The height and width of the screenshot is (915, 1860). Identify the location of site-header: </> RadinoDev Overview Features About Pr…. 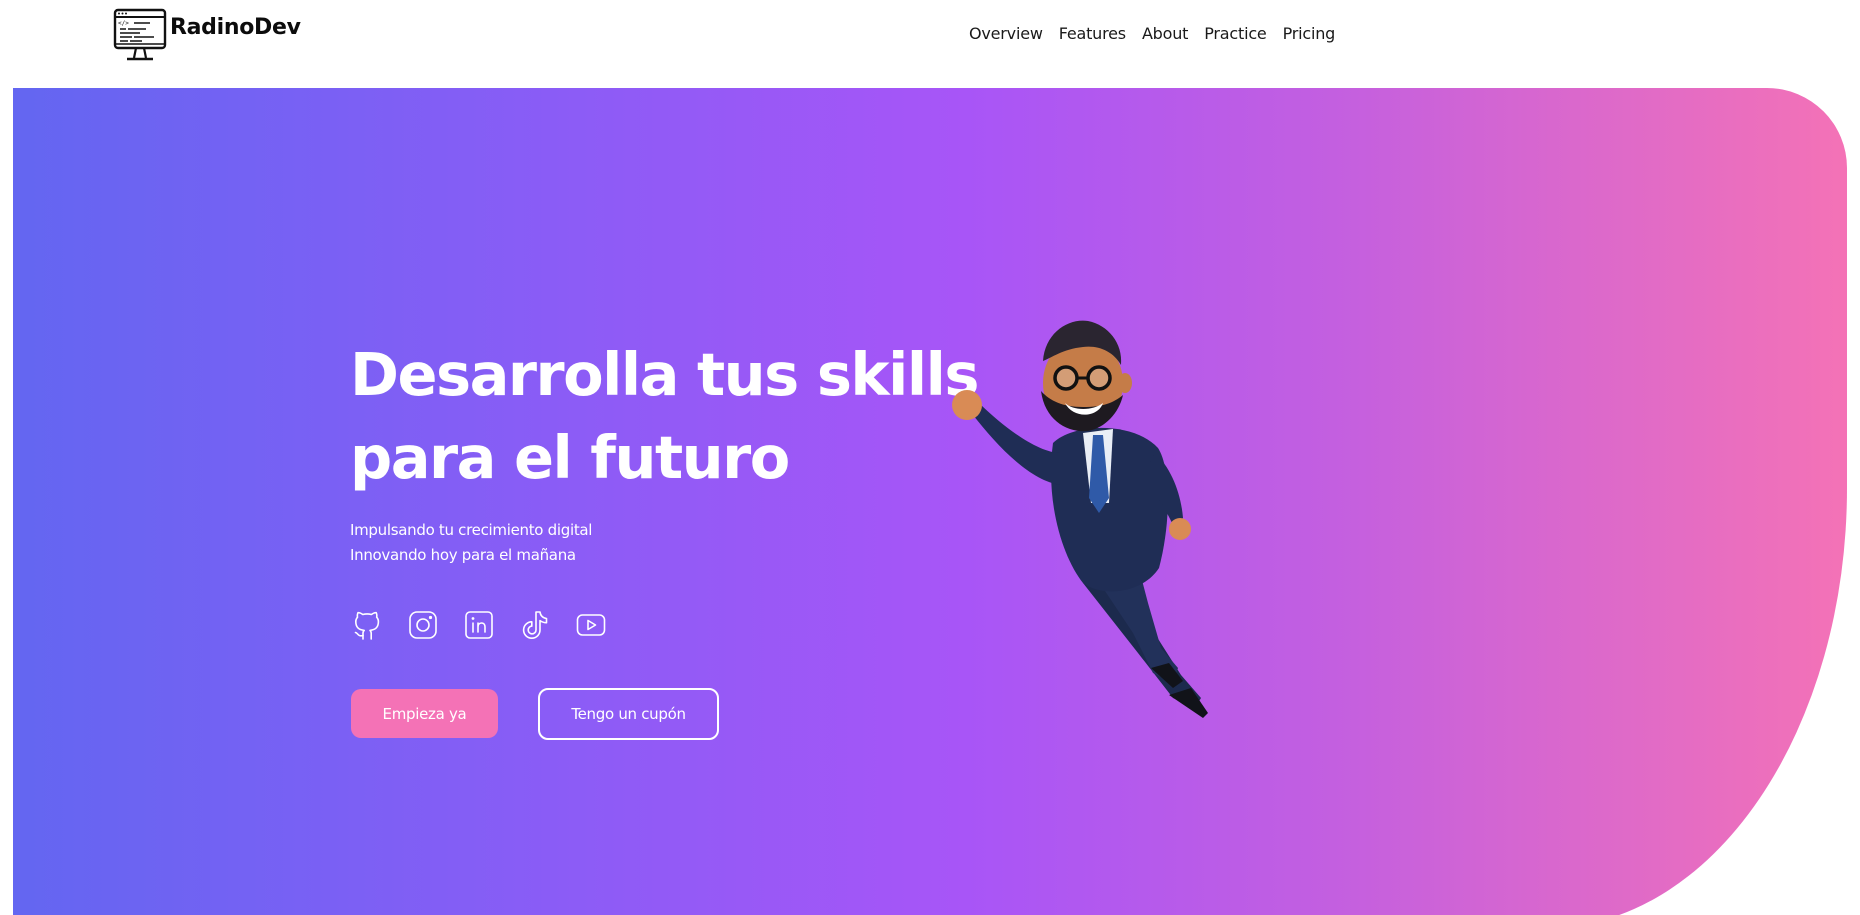
(930, 44).